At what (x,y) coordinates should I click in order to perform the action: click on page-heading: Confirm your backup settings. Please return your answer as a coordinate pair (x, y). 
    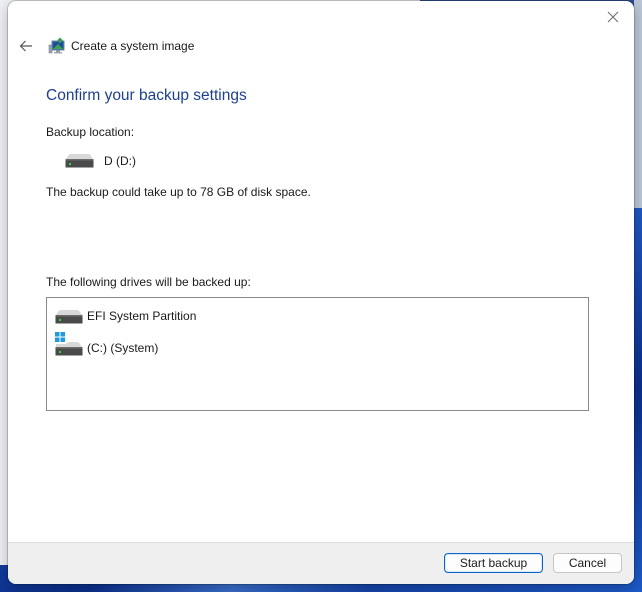
    Looking at the image, I should click on (146, 95).